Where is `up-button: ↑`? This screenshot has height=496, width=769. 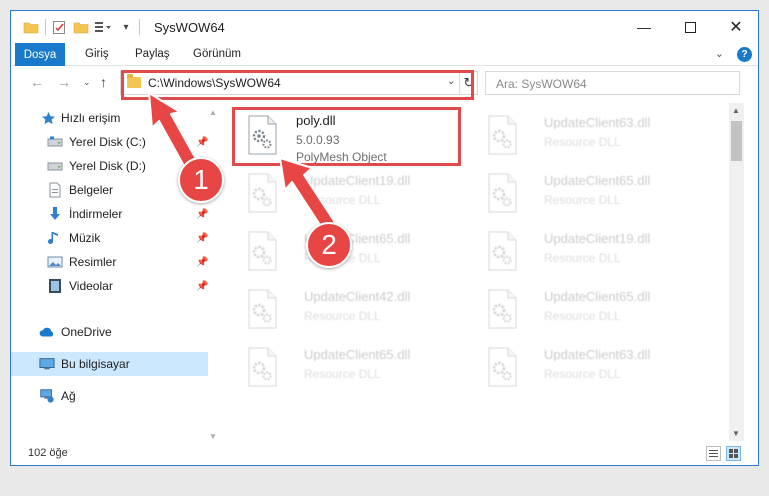 up-button: ↑ is located at coordinates (103, 82).